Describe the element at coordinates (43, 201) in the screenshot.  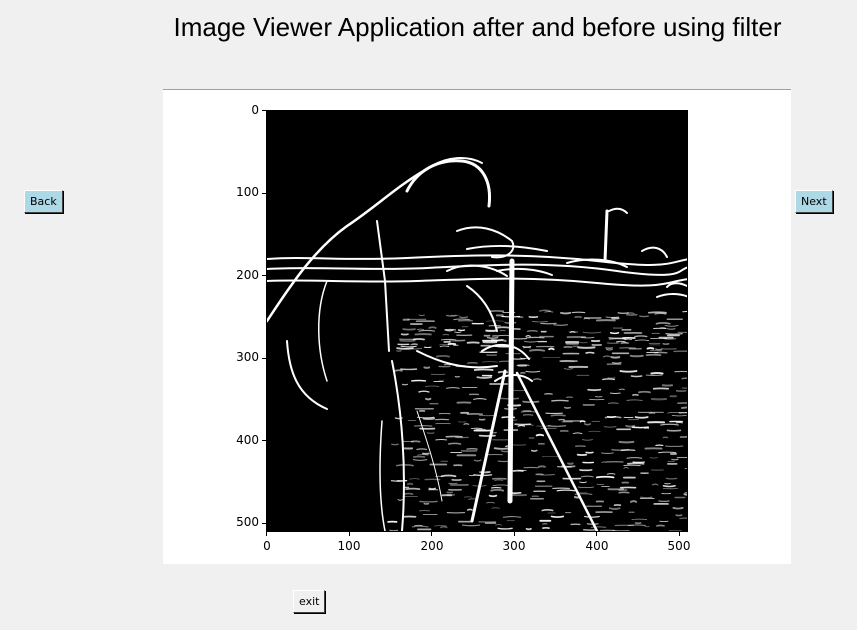
I see `back-button: Back` at that location.